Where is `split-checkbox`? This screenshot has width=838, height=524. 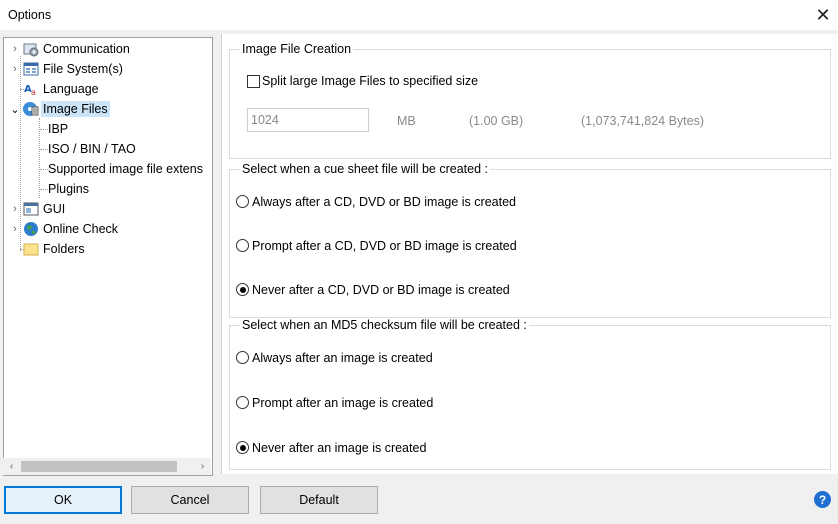 split-checkbox is located at coordinates (253, 81).